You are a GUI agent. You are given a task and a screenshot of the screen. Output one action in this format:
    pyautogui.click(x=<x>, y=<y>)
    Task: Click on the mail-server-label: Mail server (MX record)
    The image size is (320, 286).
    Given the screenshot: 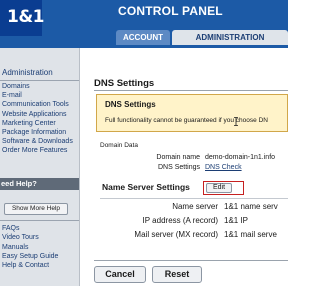 What is the action you would take?
    pyautogui.click(x=176, y=234)
    